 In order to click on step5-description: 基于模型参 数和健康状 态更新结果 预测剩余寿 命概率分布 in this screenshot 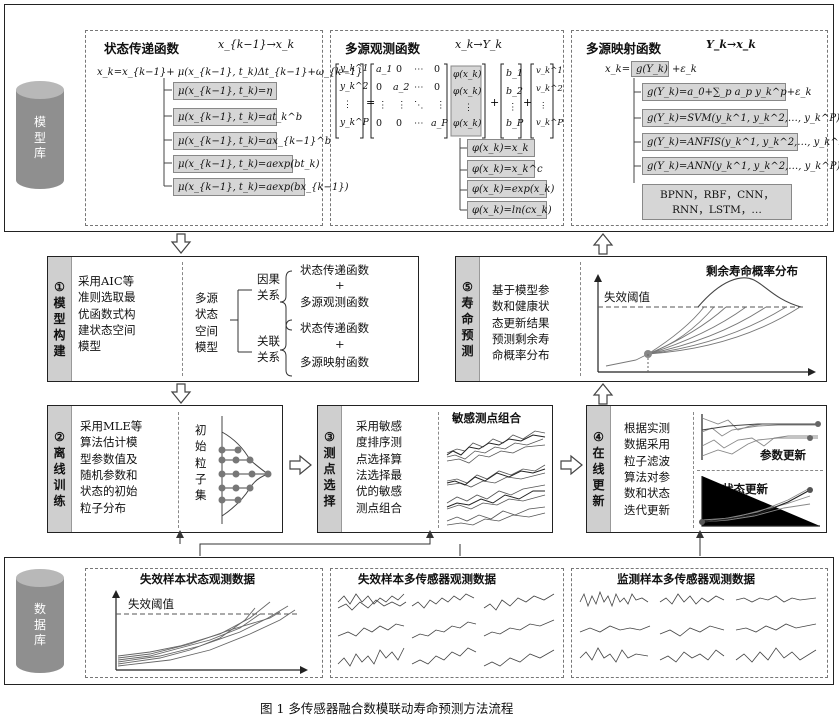, I will do `click(521, 323)`.